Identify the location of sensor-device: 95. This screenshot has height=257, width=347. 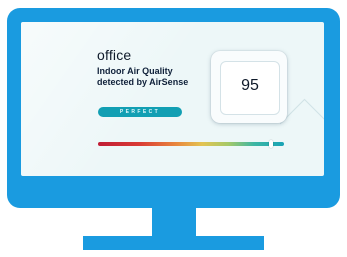
(249, 87).